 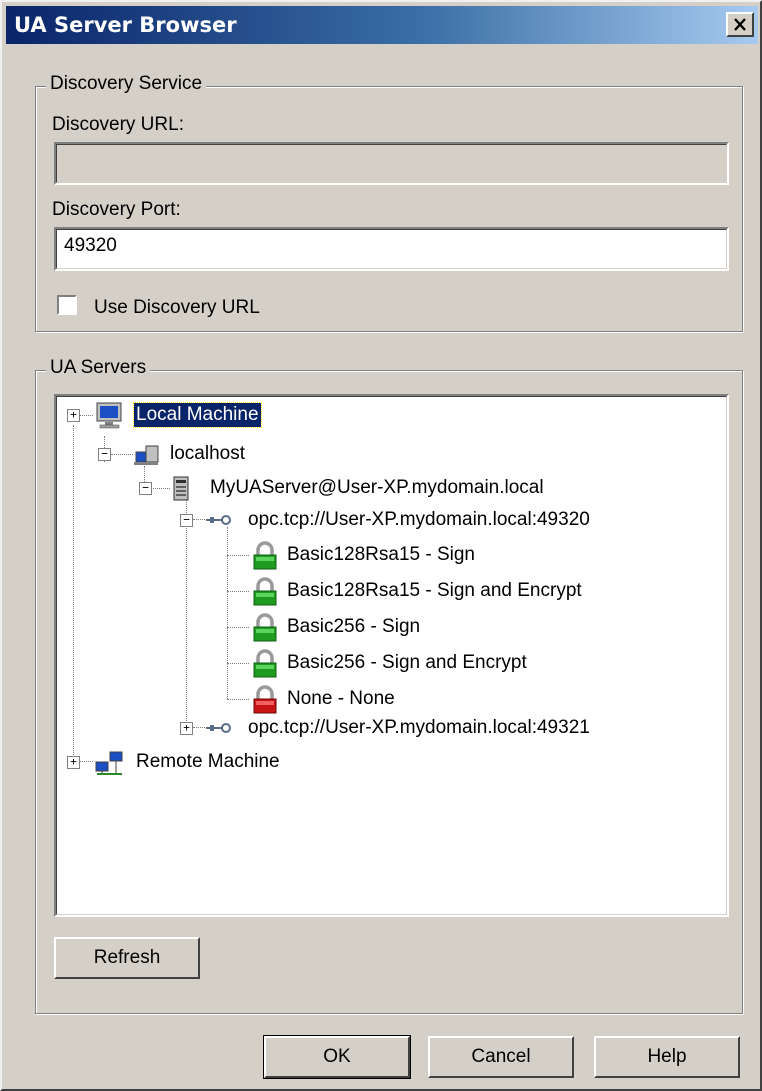 I want to click on tree-node-policy: Basic256 - Sign, so click(x=386, y=627).